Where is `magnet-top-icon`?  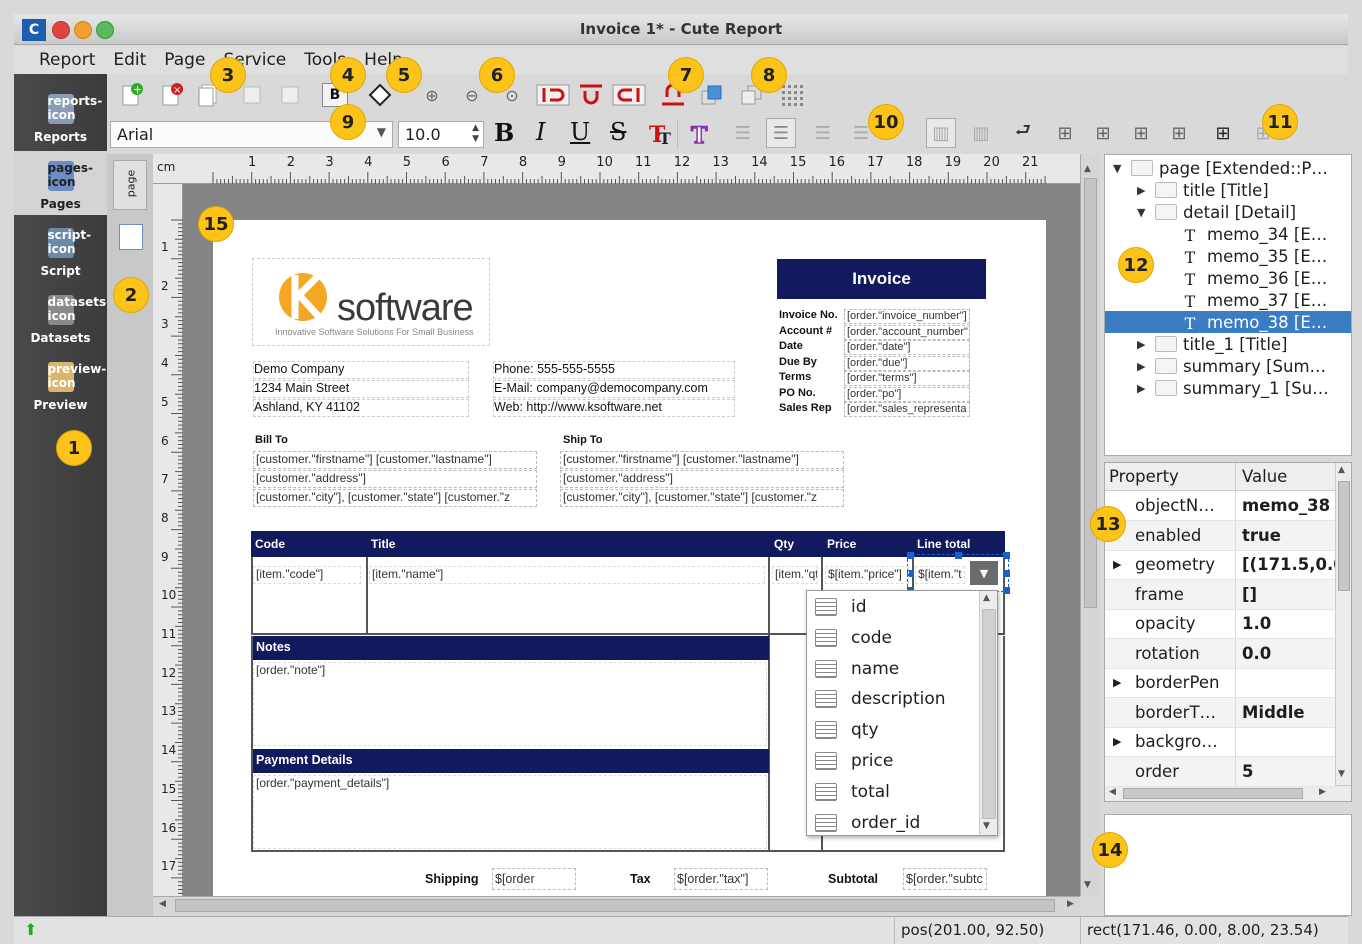 magnet-top-icon is located at coordinates (591, 95).